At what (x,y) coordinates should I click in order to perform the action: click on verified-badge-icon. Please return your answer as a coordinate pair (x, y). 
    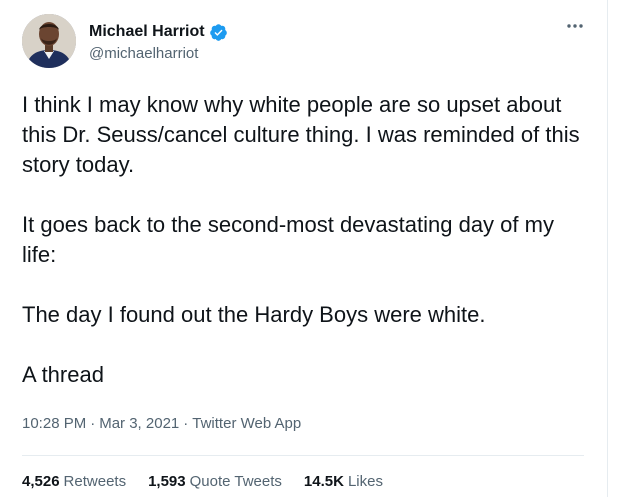
    Looking at the image, I should click on (218, 32).